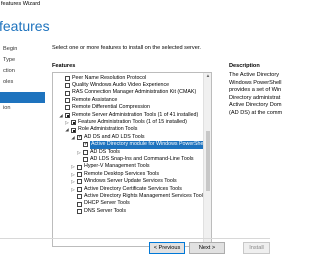  I want to click on feature-row: ◢ AD DS and AD LDS Tools, so click(128, 137).